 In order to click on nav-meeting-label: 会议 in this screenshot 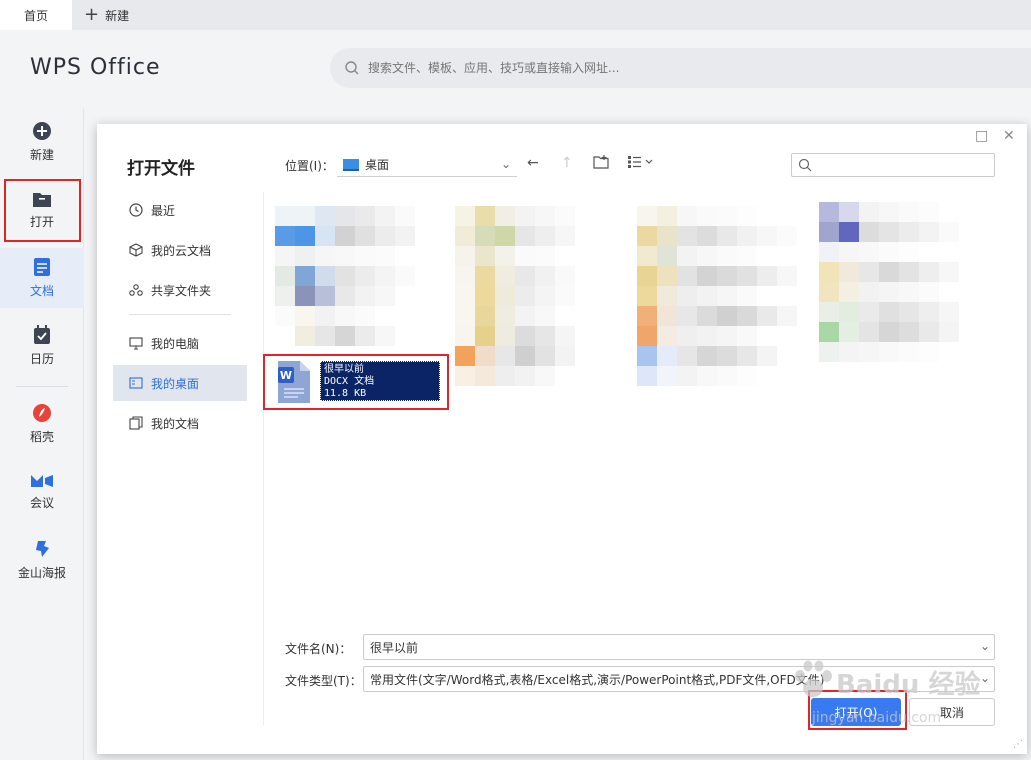, I will do `click(41, 503)`.